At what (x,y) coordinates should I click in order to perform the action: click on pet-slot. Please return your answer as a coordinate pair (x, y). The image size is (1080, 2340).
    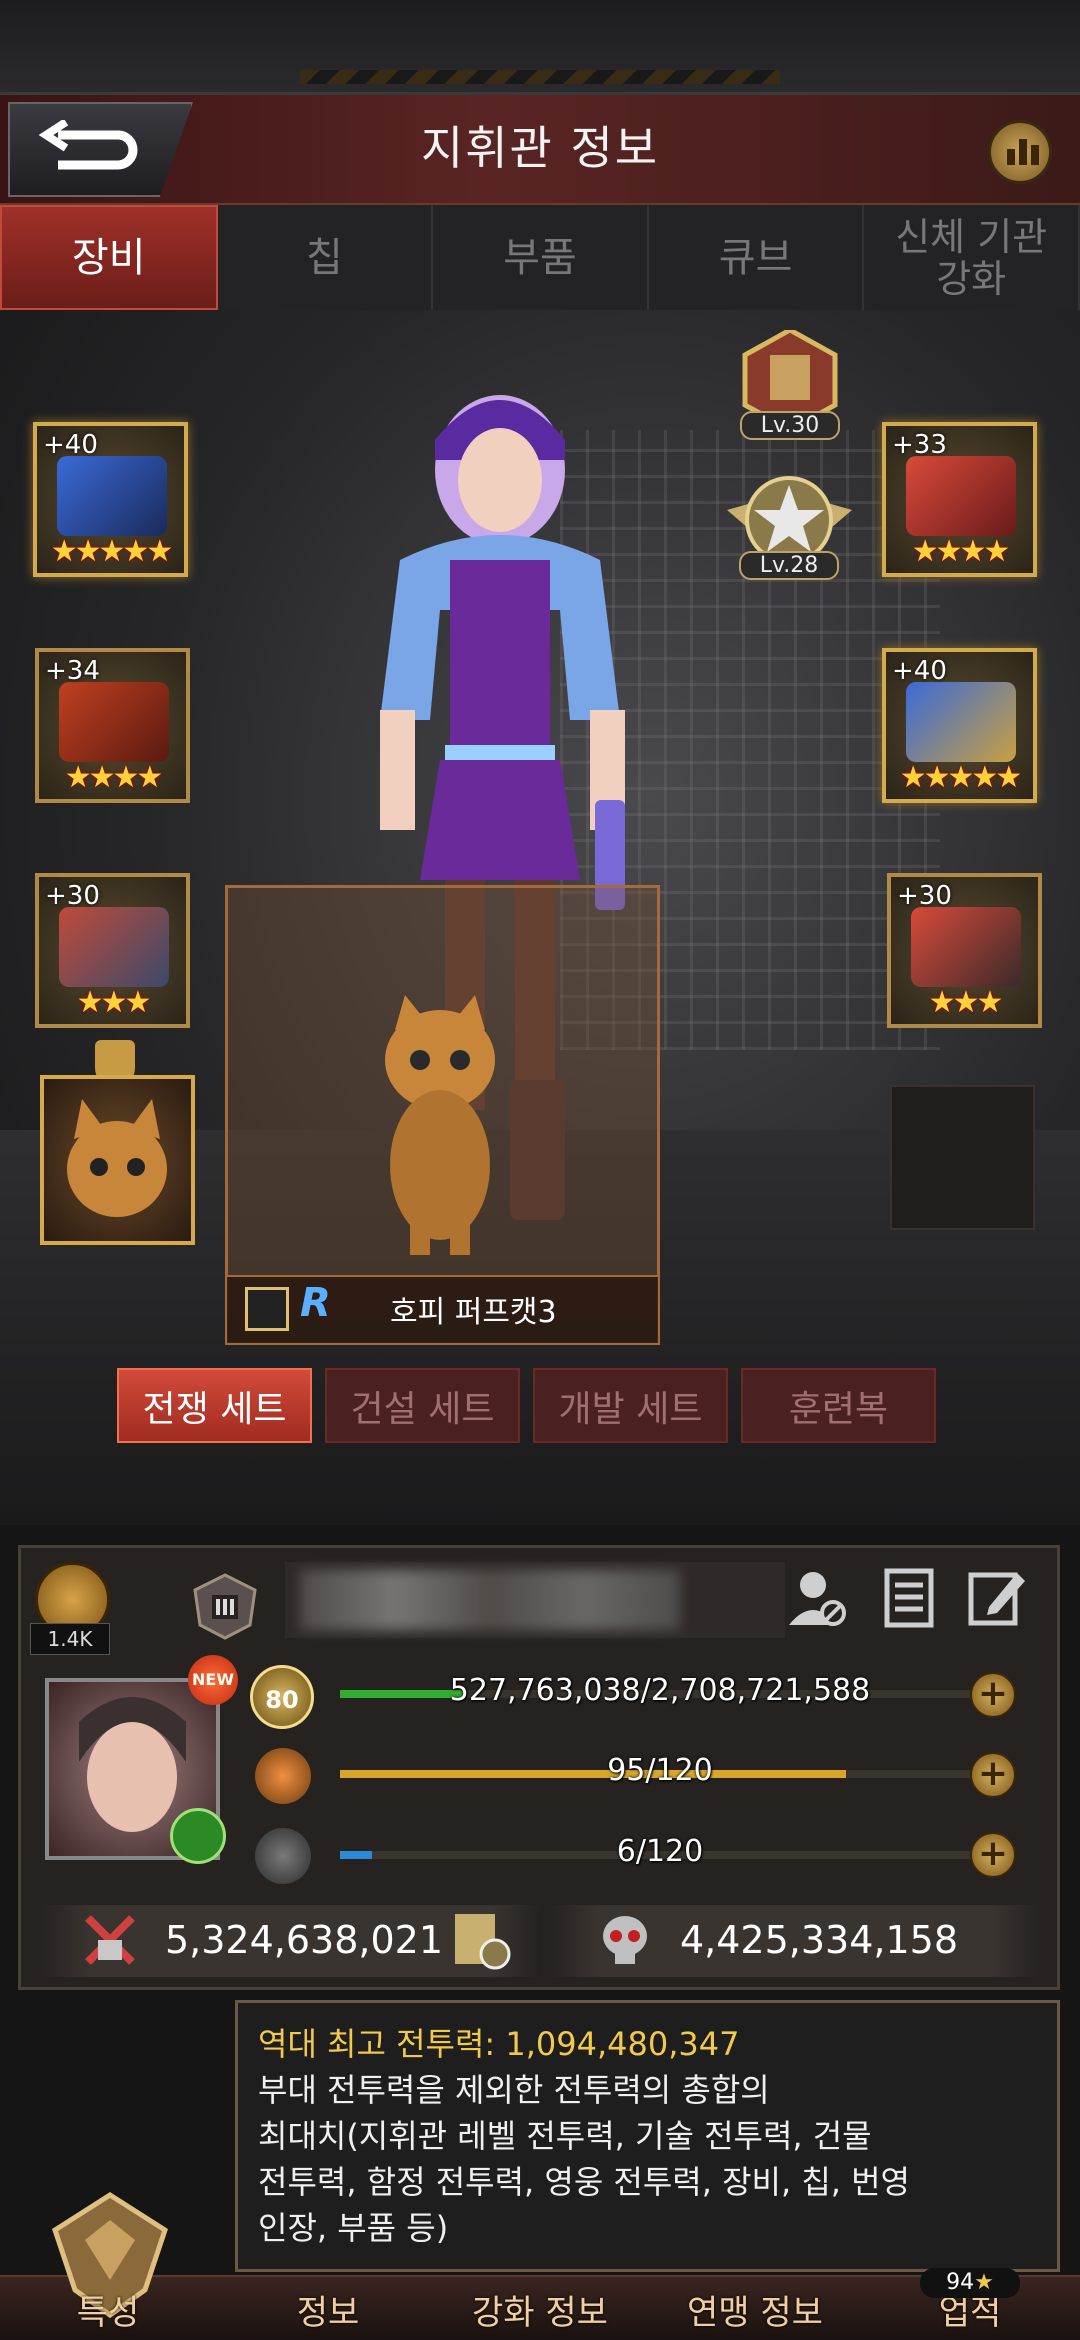
    Looking at the image, I should click on (117, 1160).